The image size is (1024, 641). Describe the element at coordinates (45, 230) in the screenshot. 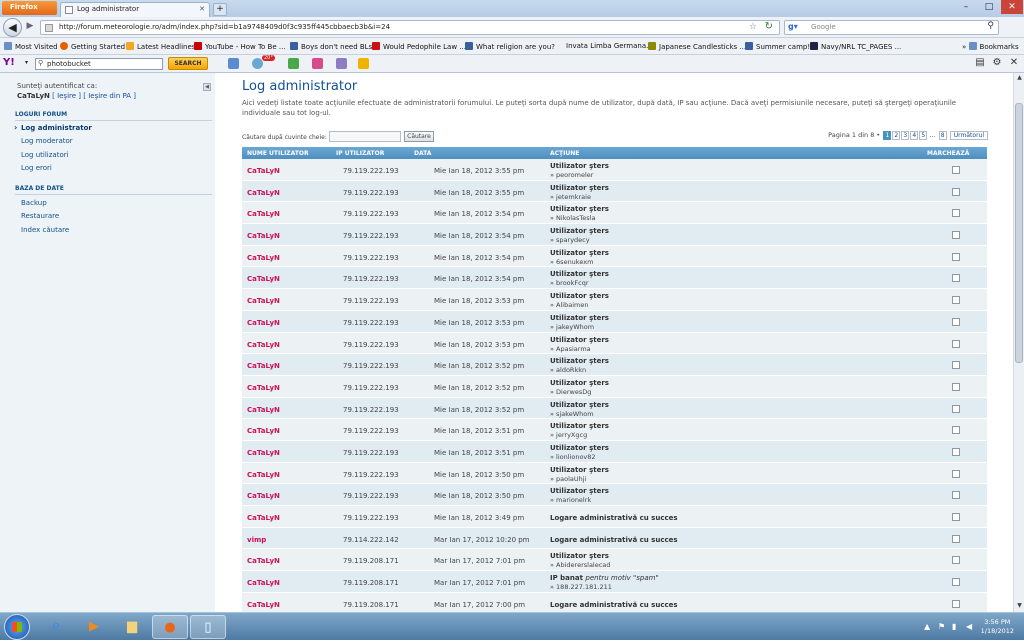

I see `sidebar-item-search-index: Index căutare` at that location.